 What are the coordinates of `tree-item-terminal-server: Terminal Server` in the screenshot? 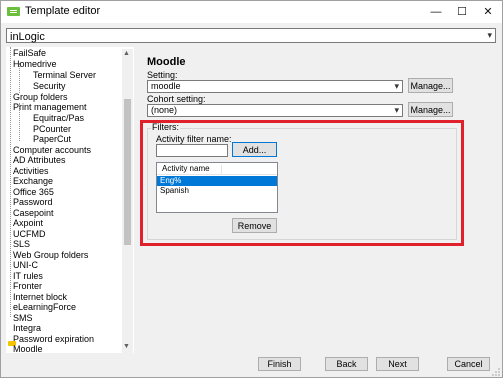 It's located at (64, 75).